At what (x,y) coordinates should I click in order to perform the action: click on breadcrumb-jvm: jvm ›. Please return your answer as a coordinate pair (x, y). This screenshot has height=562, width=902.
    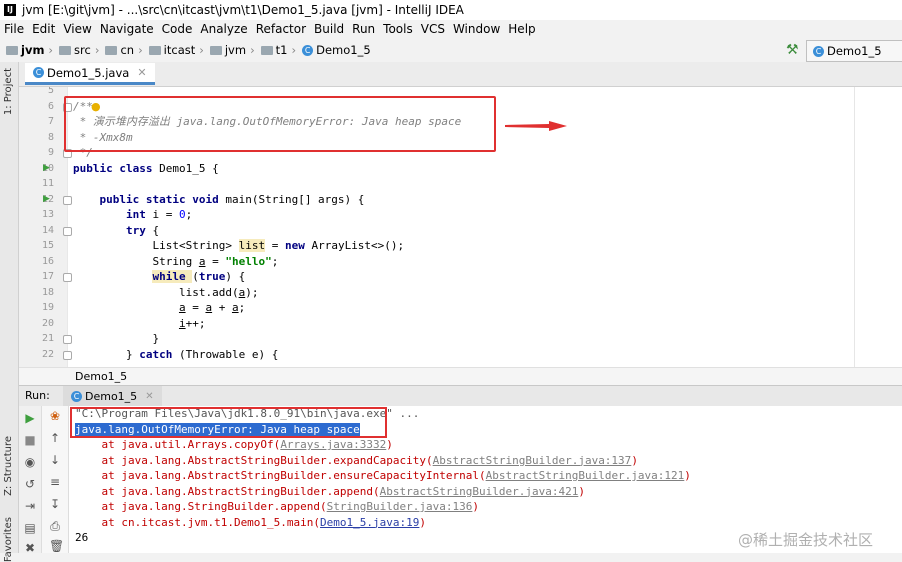
    Looking at the image, I should click on (29, 50).